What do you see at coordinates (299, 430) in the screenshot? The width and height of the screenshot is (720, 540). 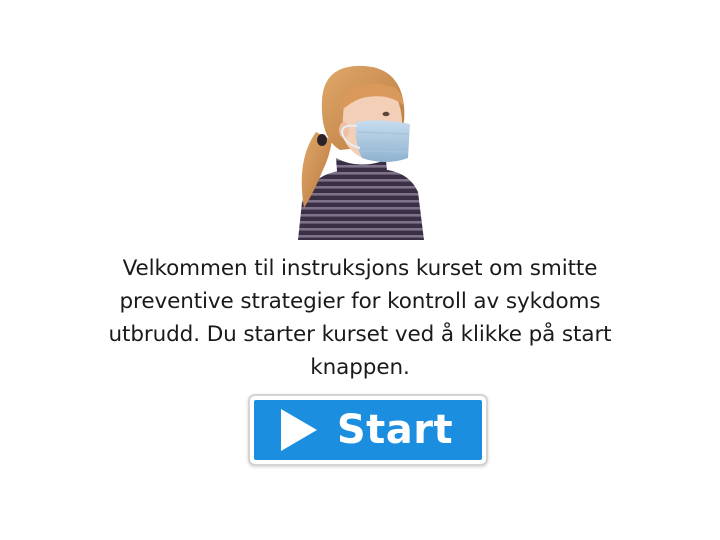 I see `play-icon` at bounding box center [299, 430].